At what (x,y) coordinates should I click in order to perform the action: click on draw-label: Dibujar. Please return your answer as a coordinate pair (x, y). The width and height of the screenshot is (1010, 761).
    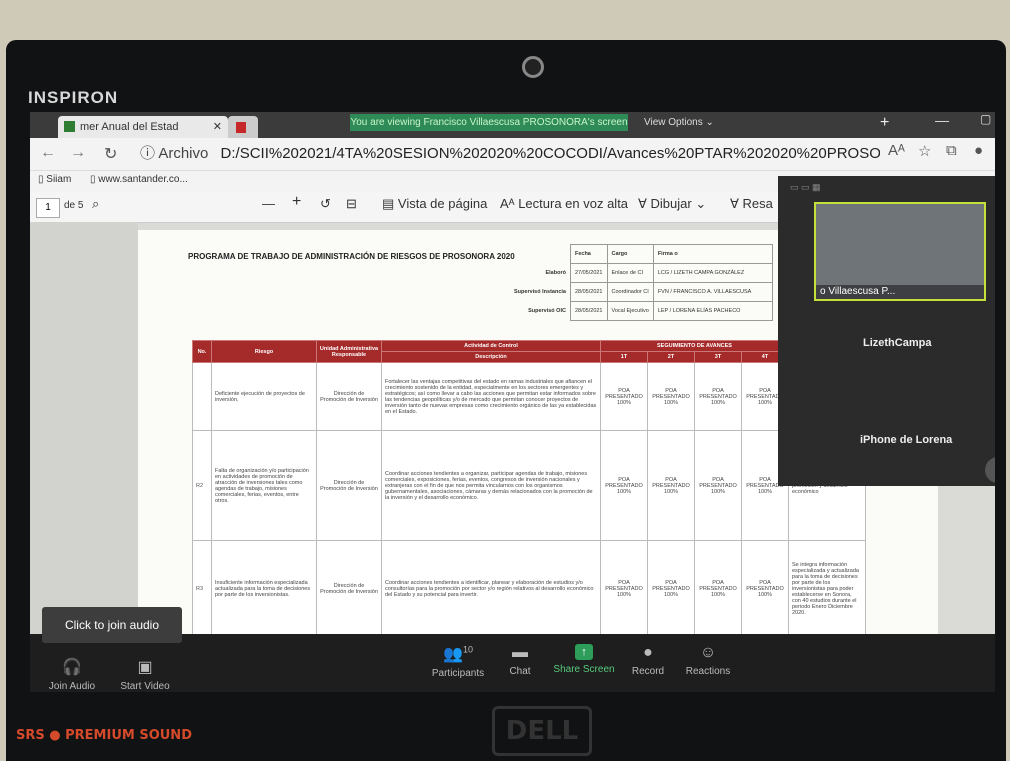
    Looking at the image, I should click on (671, 203).